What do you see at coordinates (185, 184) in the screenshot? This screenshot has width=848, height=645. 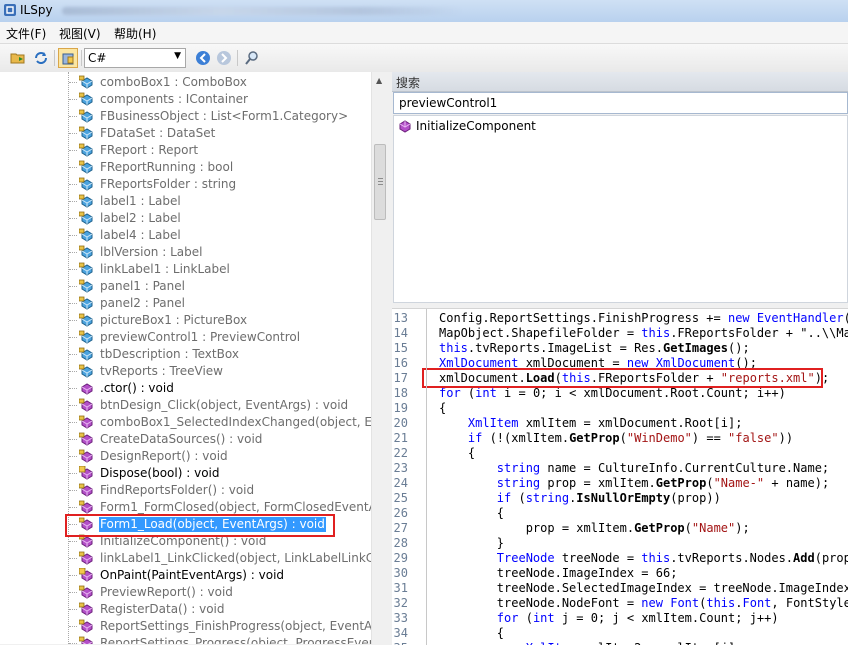 I see `tree-item: FReportsFolder : string` at bounding box center [185, 184].